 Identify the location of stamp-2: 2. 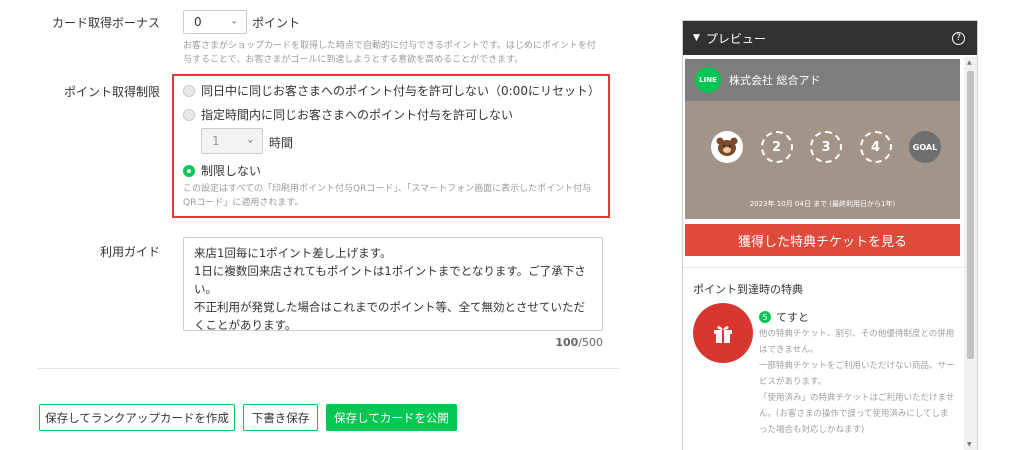
(776, 147).